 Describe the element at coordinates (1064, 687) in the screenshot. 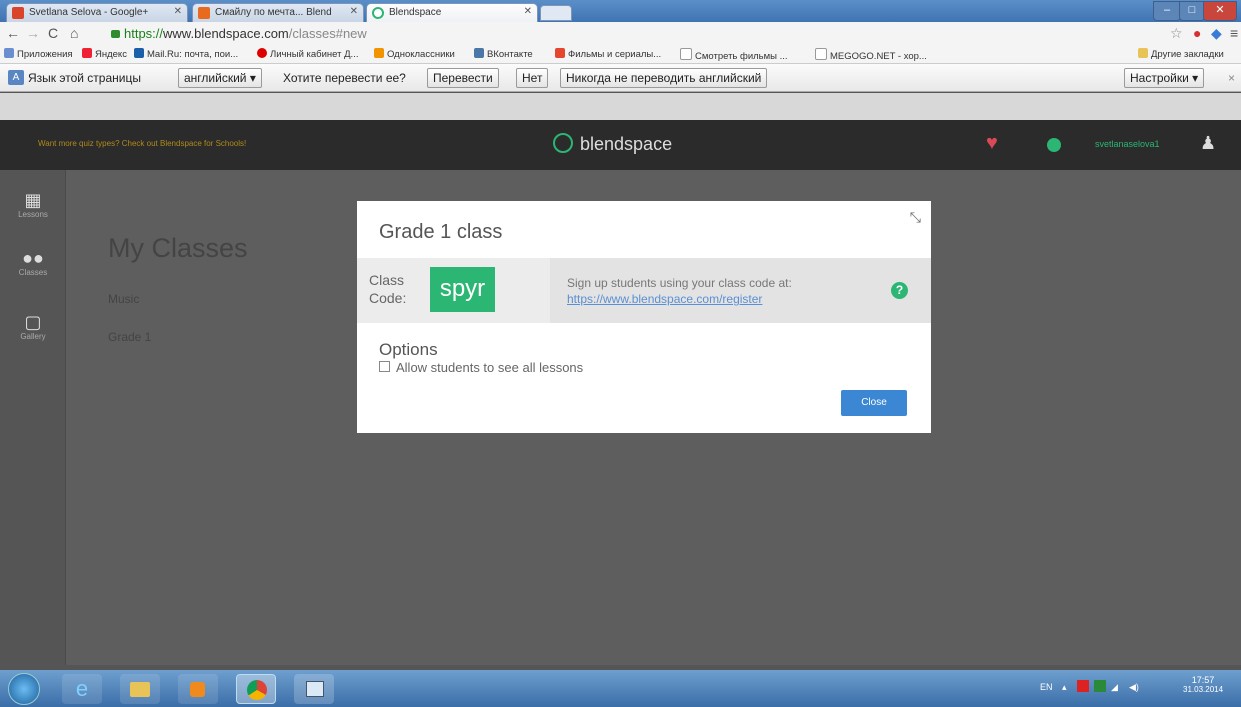

I see `tray-expand-icon: ▴` at that location.